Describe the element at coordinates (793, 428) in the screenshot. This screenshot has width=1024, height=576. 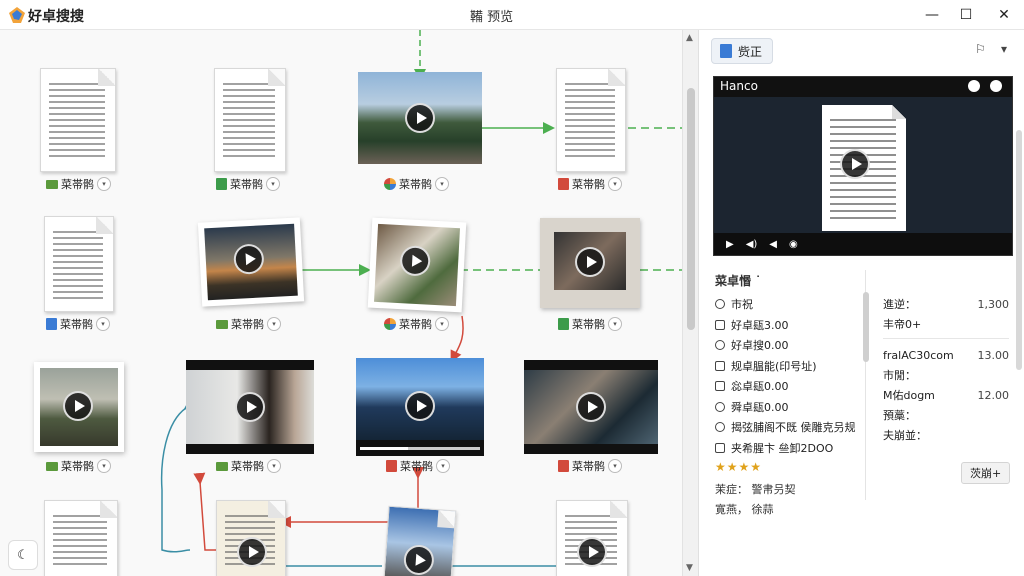
I see `meta-row-text: 揭弦脯阁不既 侯雕克叧规` at that location.